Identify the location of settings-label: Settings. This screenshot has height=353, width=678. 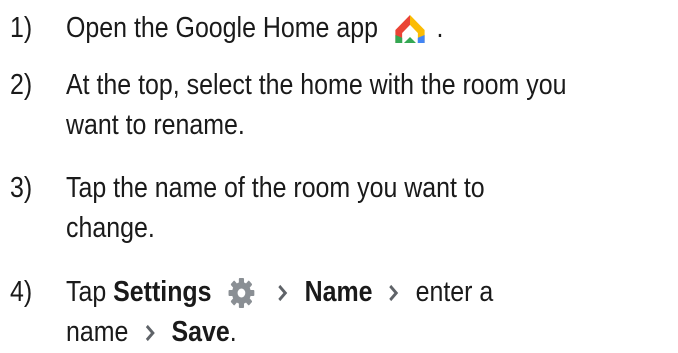
(162, 292).